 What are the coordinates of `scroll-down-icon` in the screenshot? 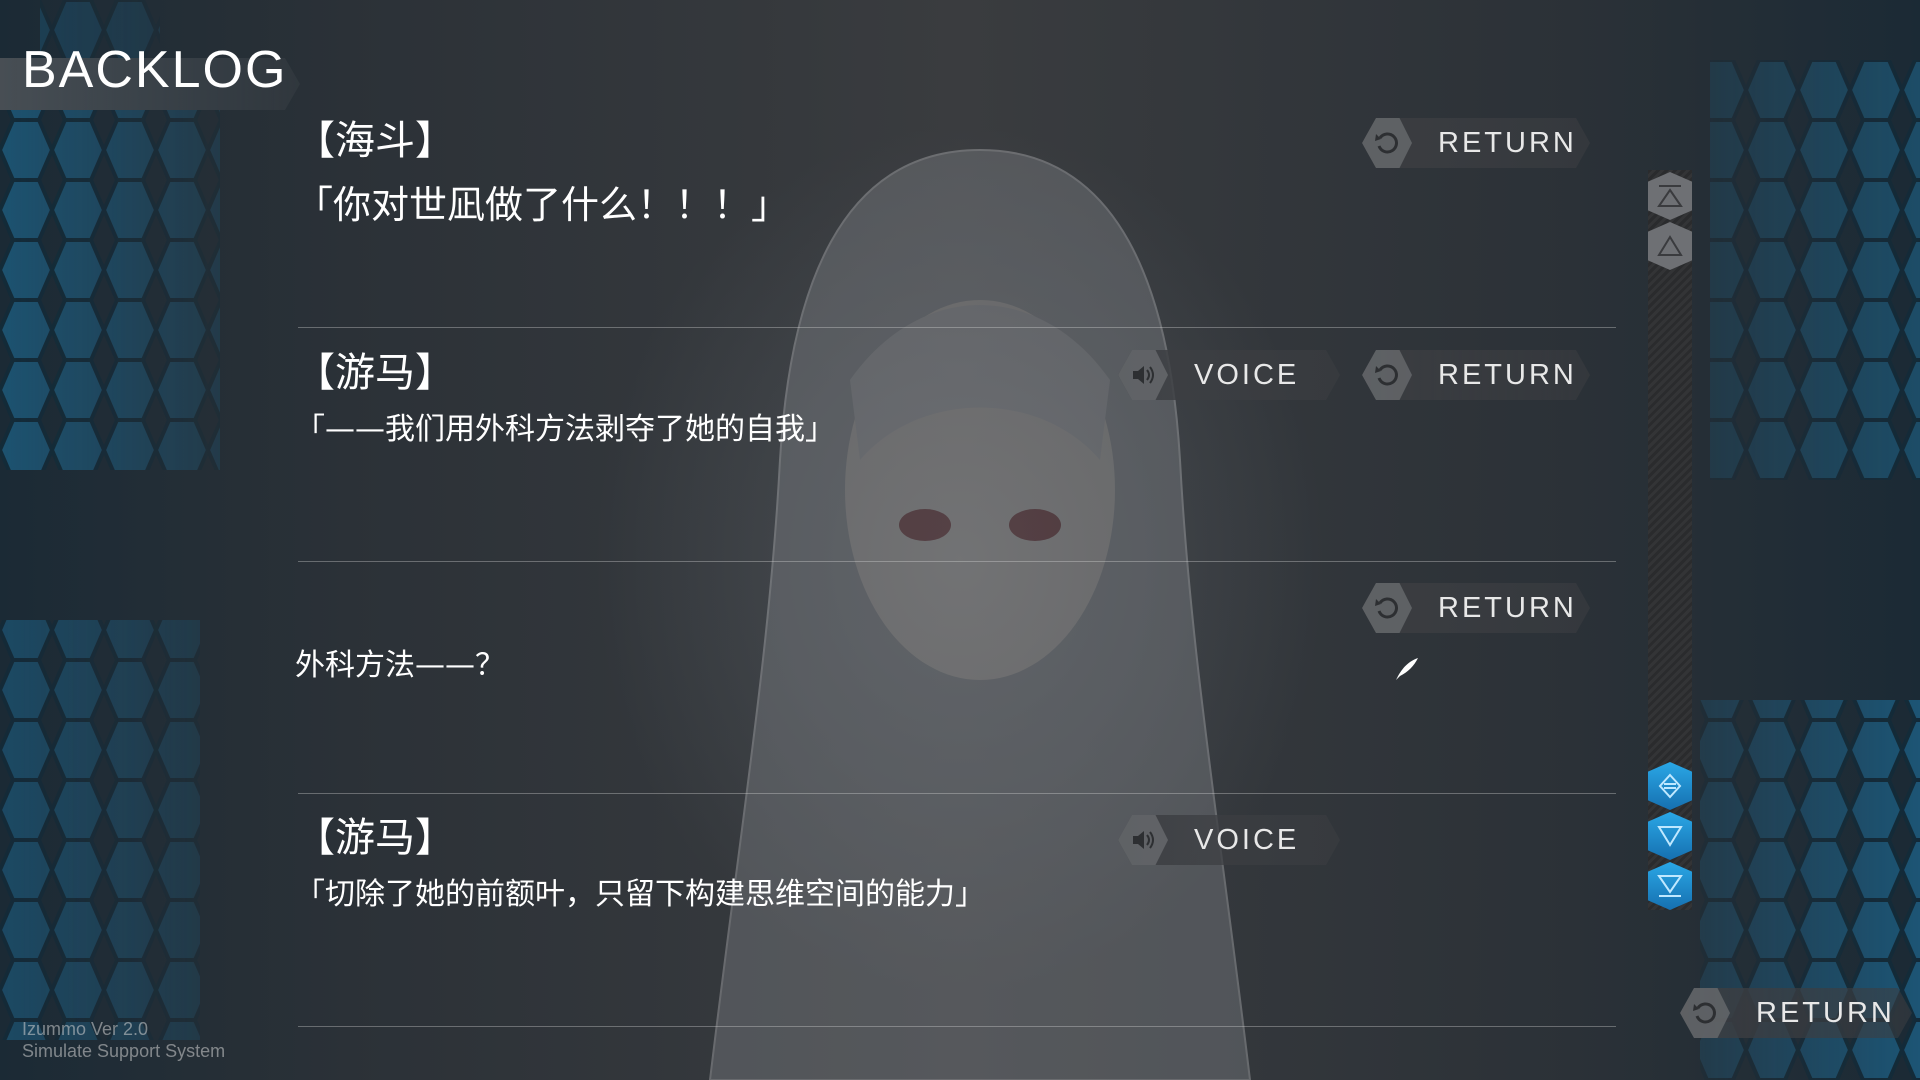 It's located at (1670, 836).